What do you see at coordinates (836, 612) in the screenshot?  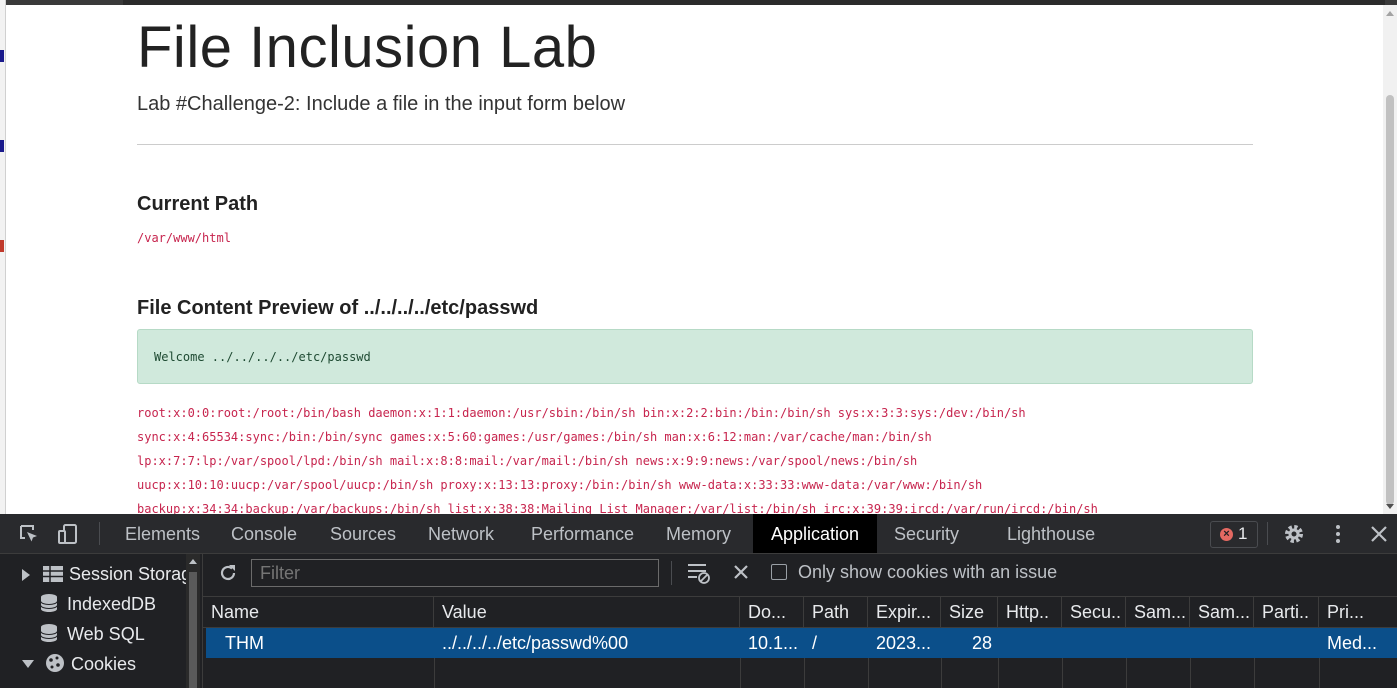 I see `column-header-path: Path` at bounding box center [836, 612].